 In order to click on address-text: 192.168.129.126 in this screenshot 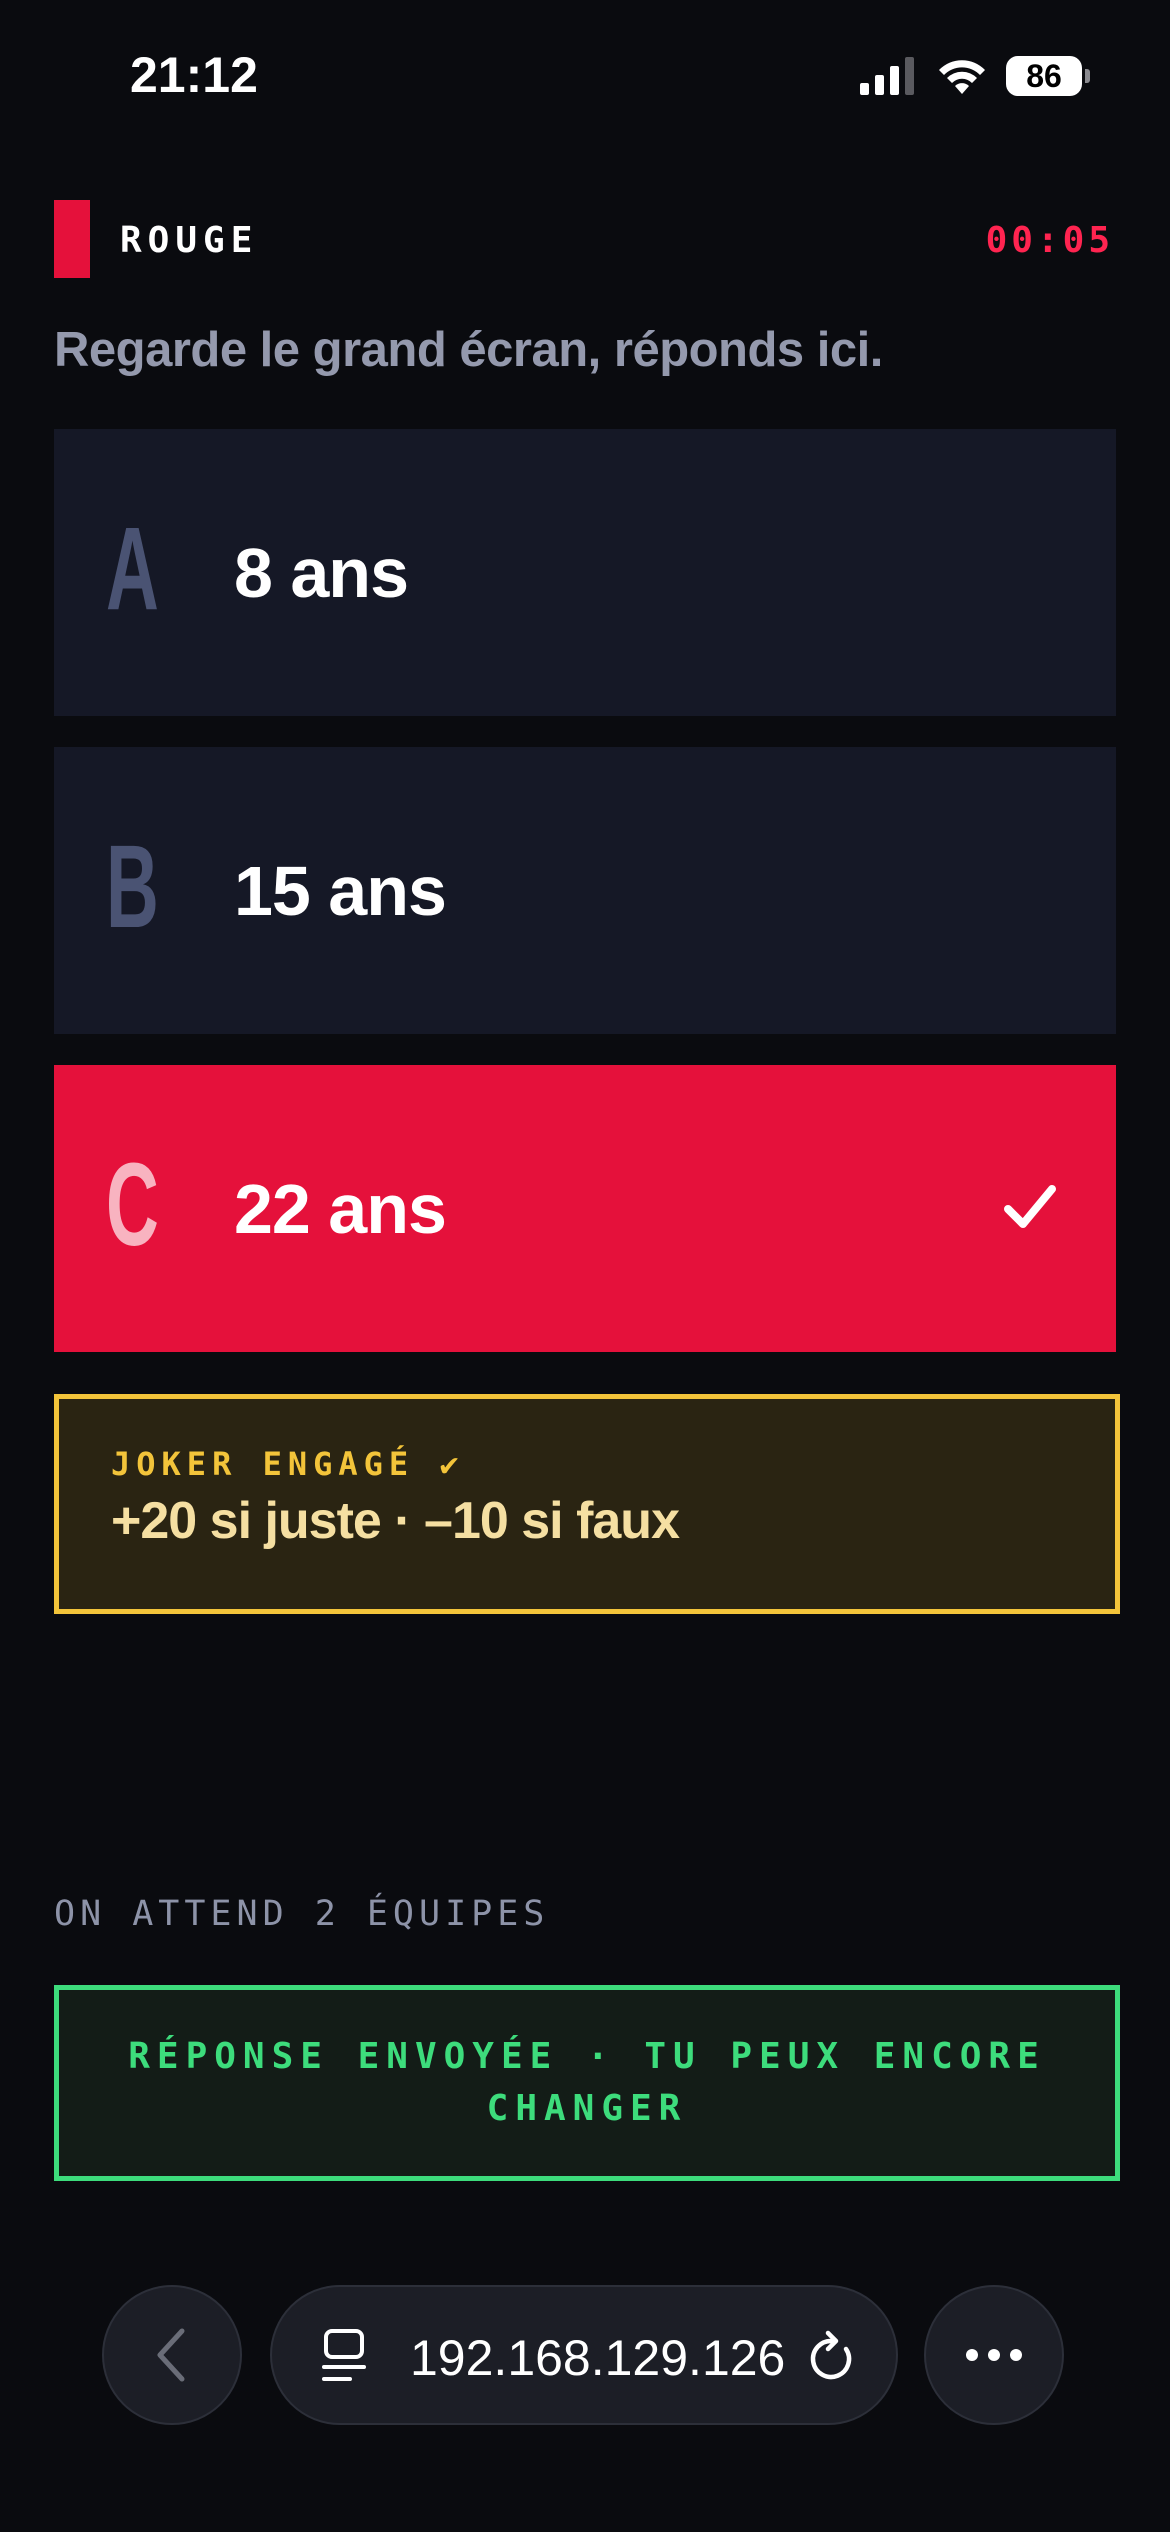, I will do `click(598, 2358)`.